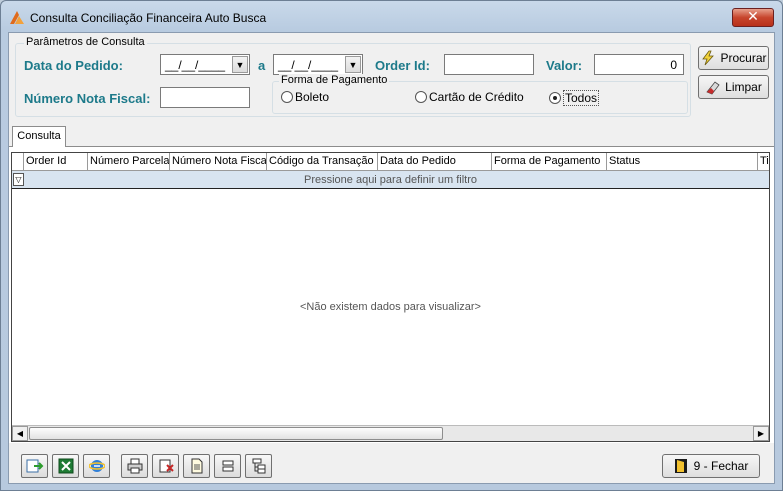 This screenshot has height=491, width=783. What do you see at coordinates (673, 65) in the screenshot?
I see `valor-value: 0` at bounding box center [673, 65].